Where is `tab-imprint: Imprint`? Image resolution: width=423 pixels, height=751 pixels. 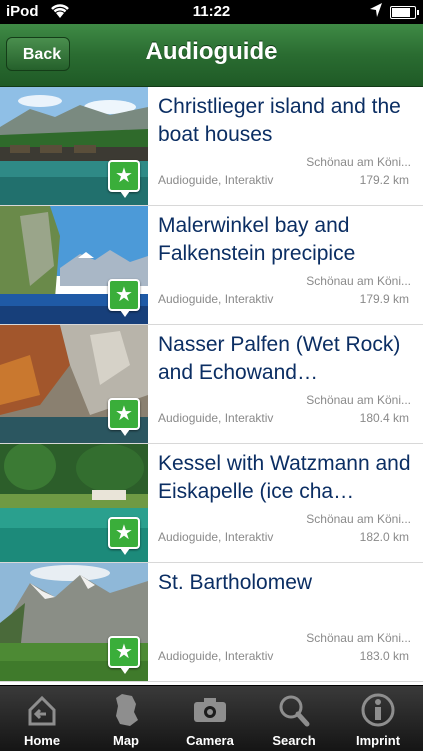
tab-imprint: Imprint is located at coordinates (379, 718).